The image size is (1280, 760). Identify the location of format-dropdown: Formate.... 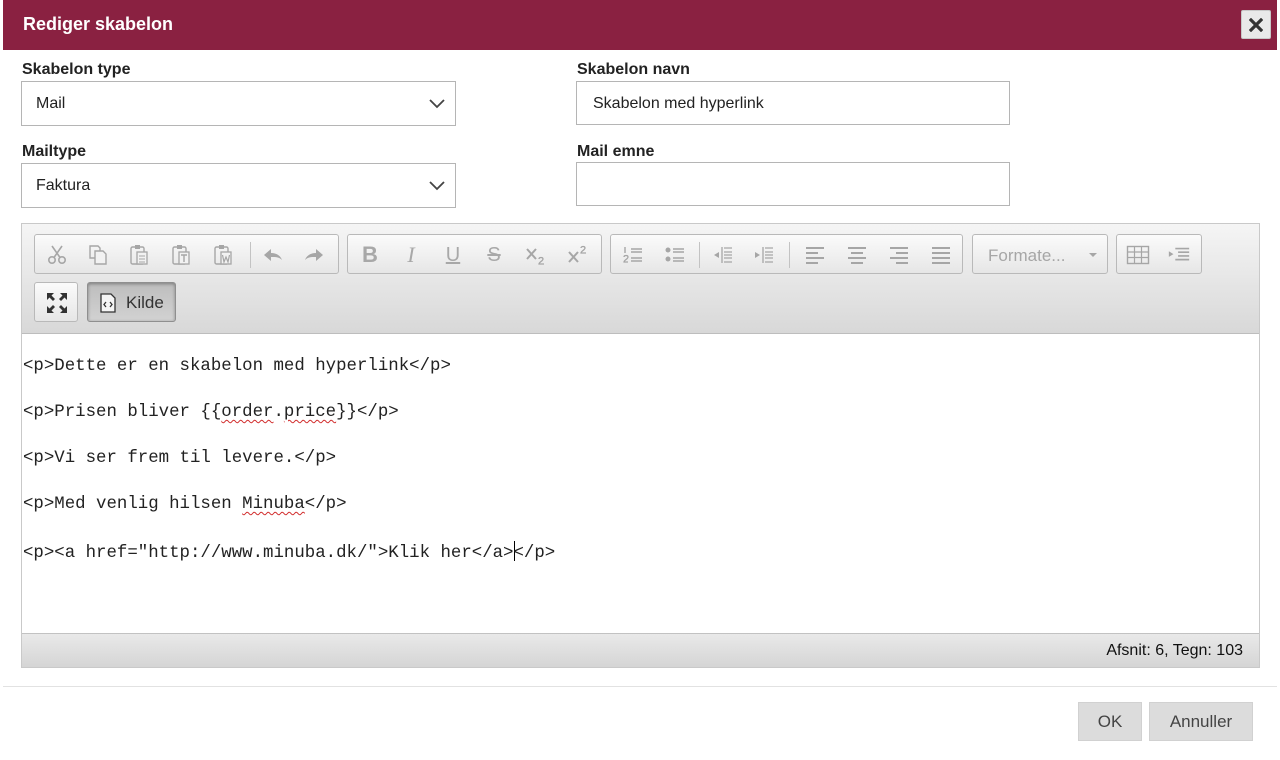
(1040, 254).